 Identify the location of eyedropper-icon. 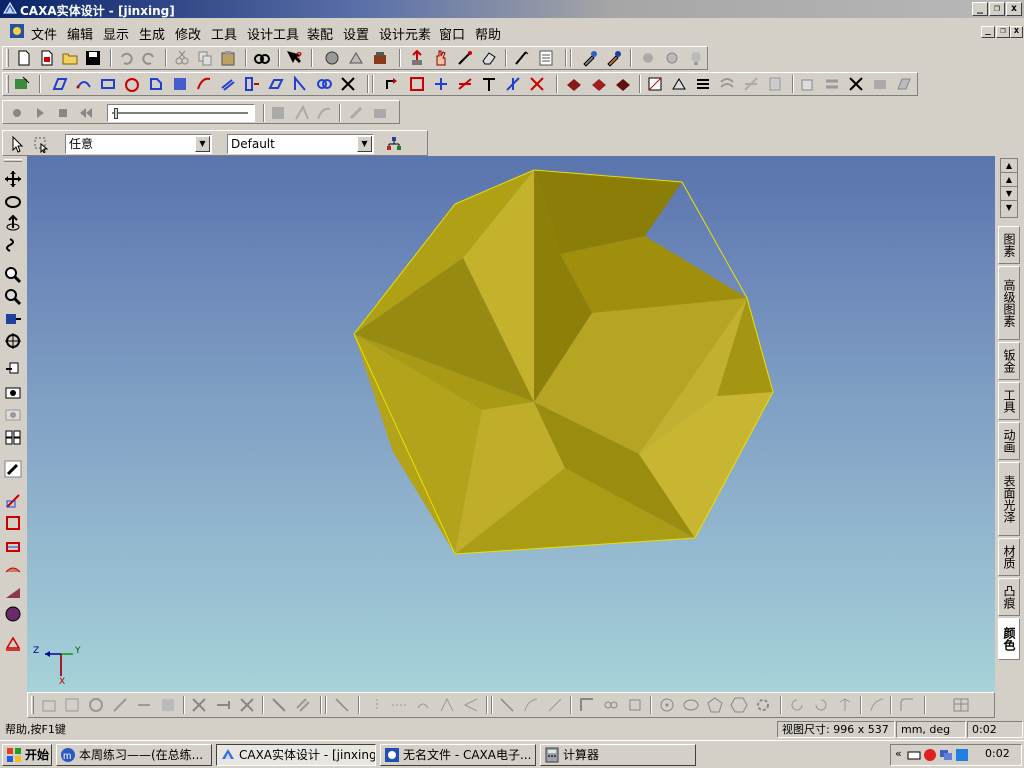
(590, 58).